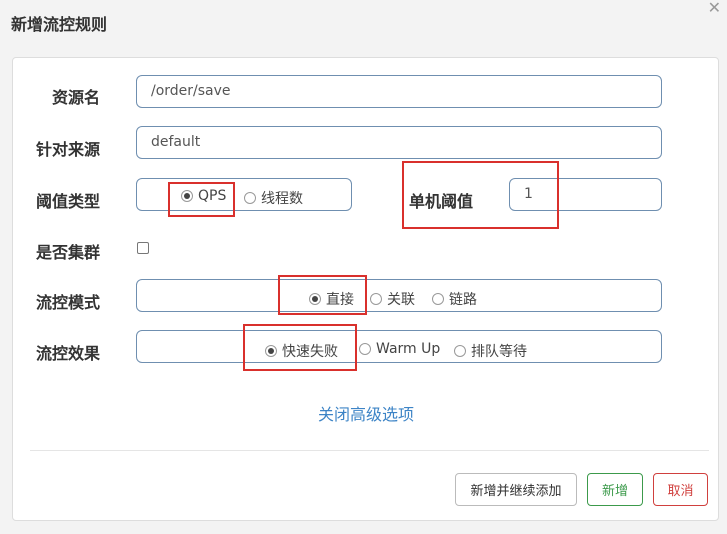  I want to click on radio-direct: 直接, so click(331, 299).